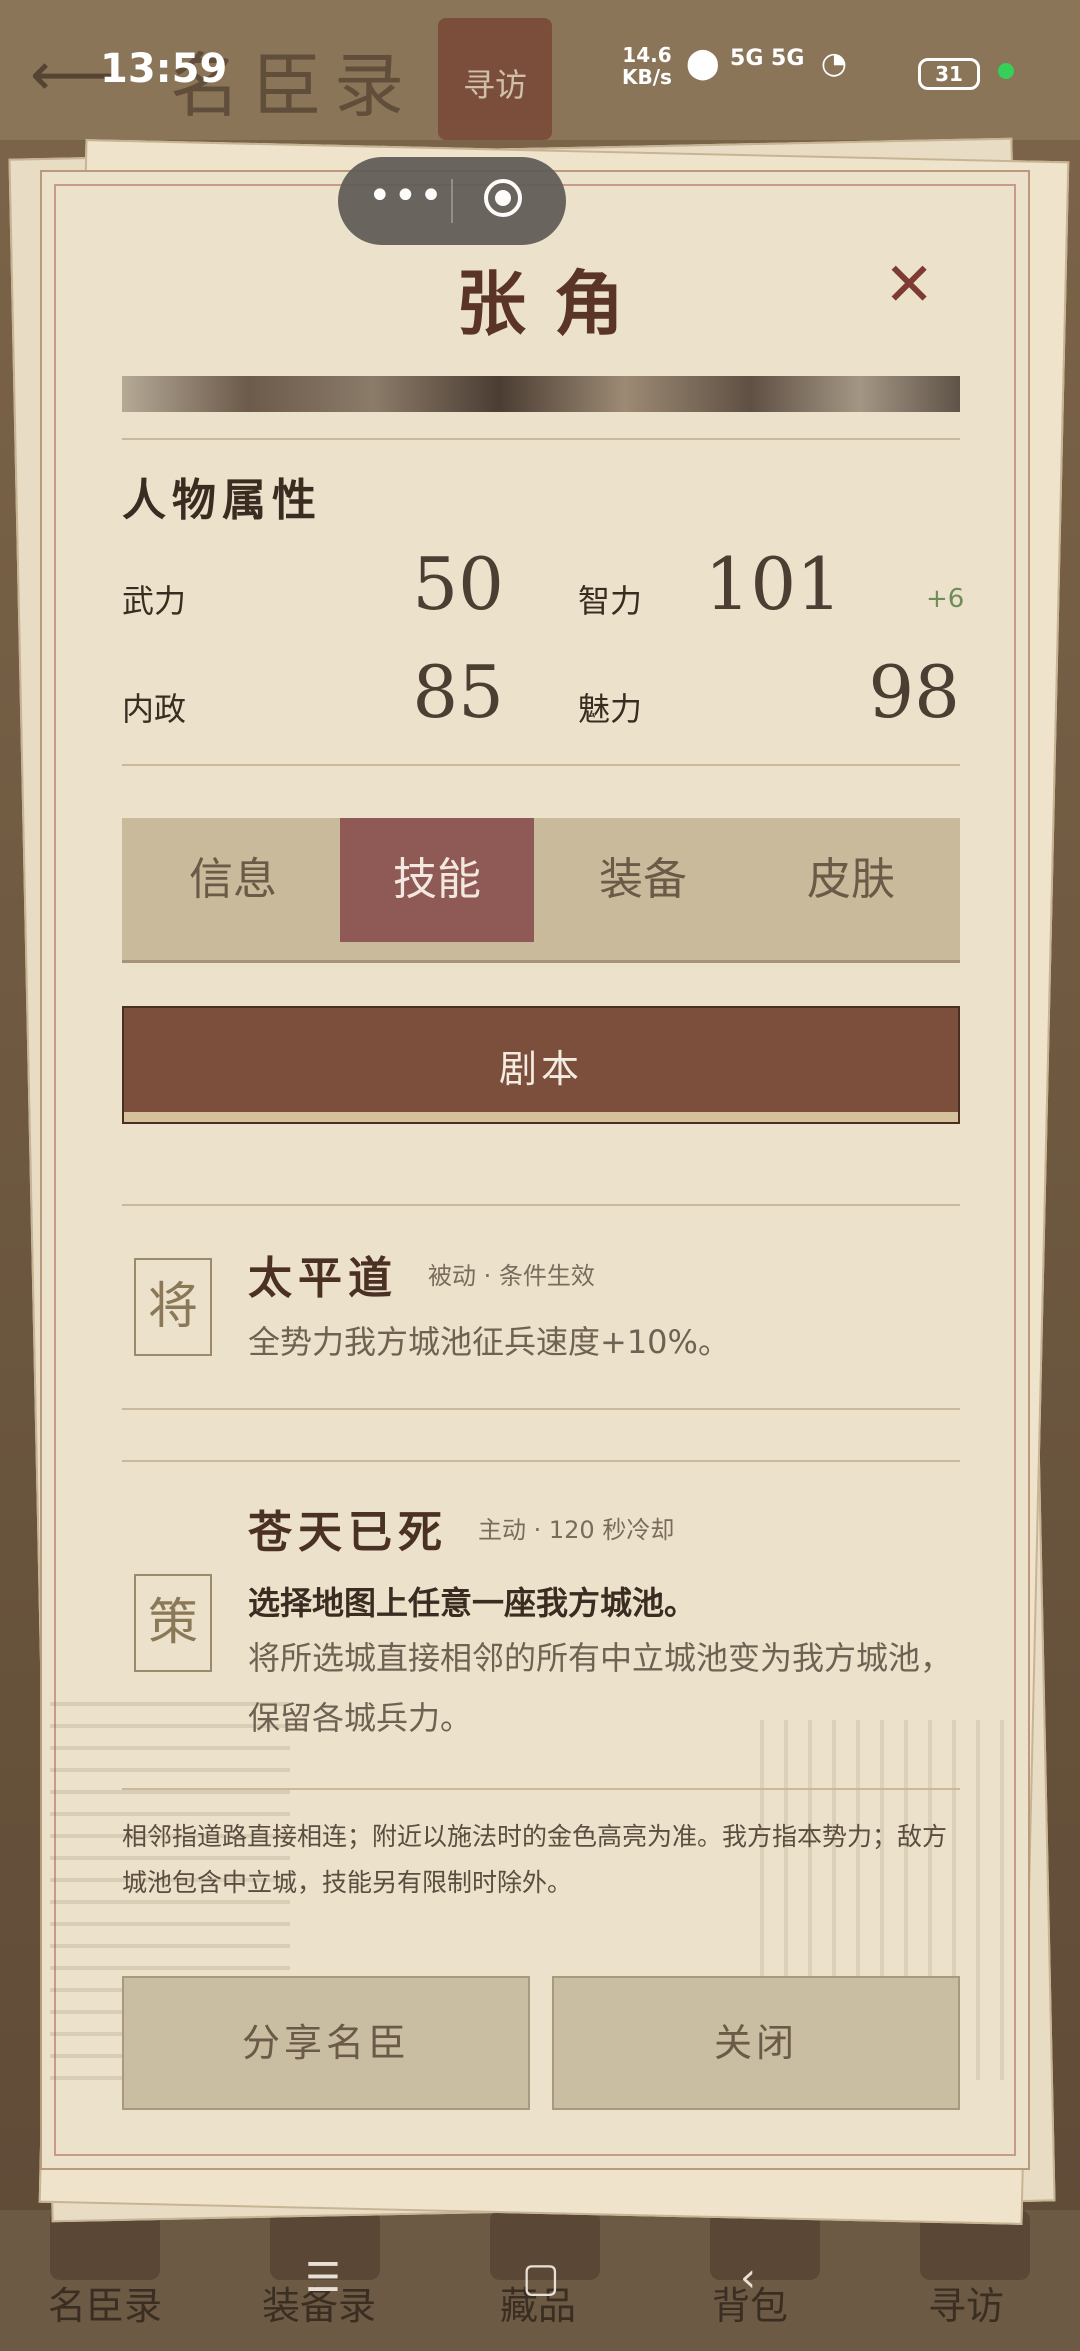  Describe the element at coordinates (154, 709) in the screenshot. I see `attr-label-neizheng: 内政` at that location.